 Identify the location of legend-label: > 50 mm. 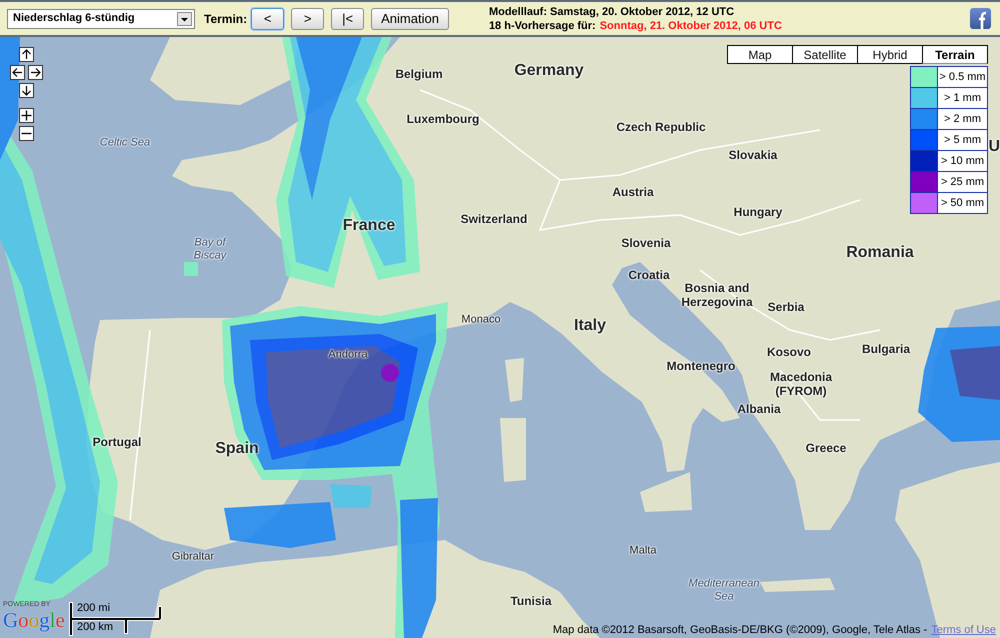
(962, 203).